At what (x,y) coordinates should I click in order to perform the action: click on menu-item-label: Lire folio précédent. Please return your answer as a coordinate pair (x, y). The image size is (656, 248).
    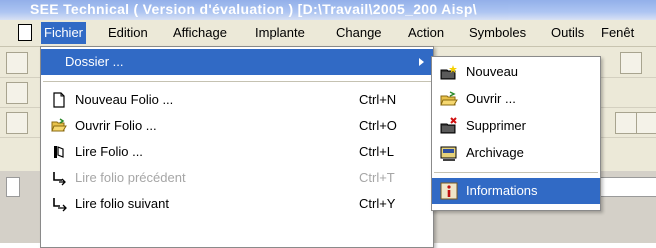
    Looking at the image, I should click on (130, 177).